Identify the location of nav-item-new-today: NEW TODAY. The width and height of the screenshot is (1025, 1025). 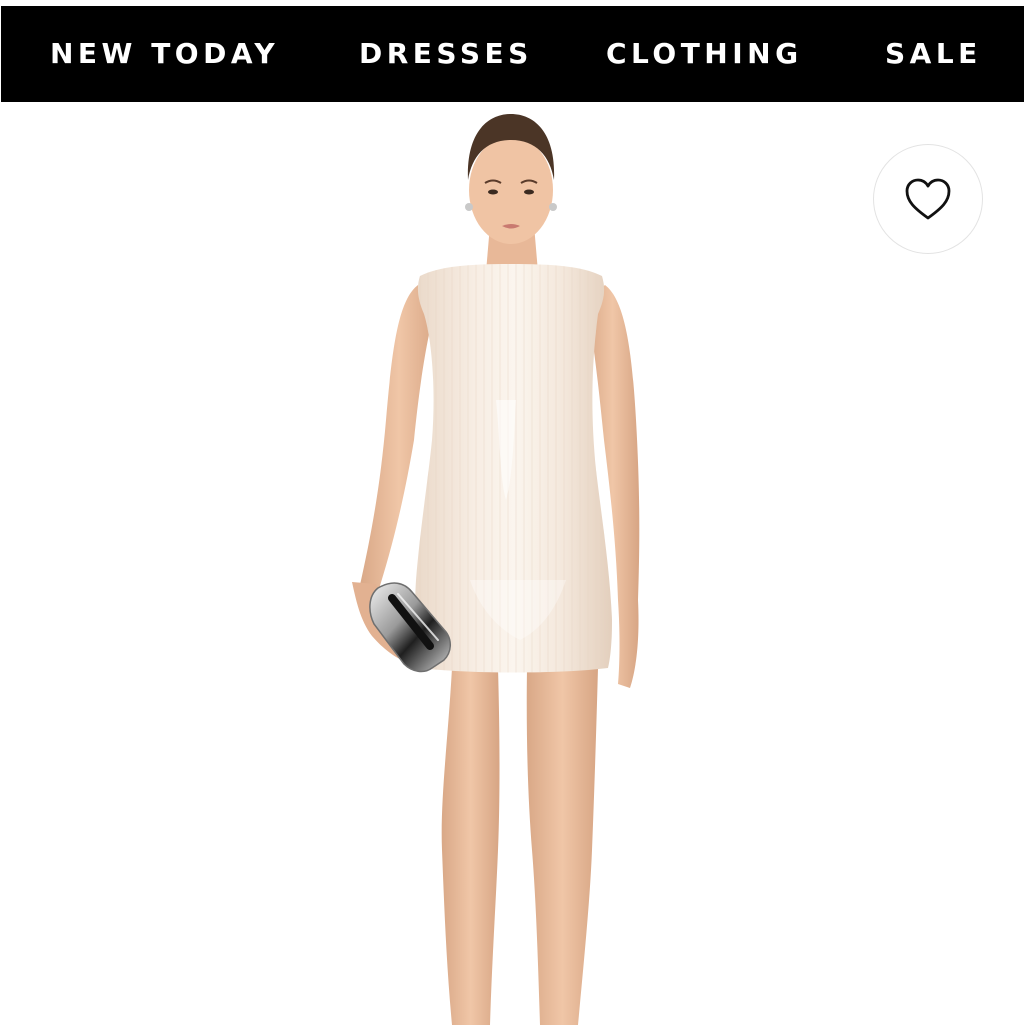
(164, 54).